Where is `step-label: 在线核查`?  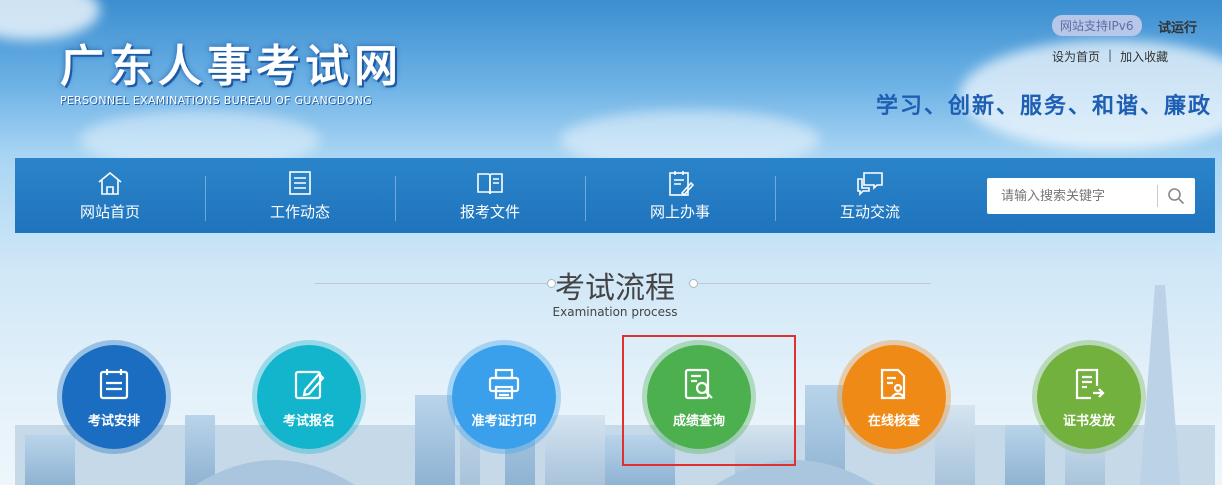
step-label: 在线核查 is located at coordinates (893, 421).